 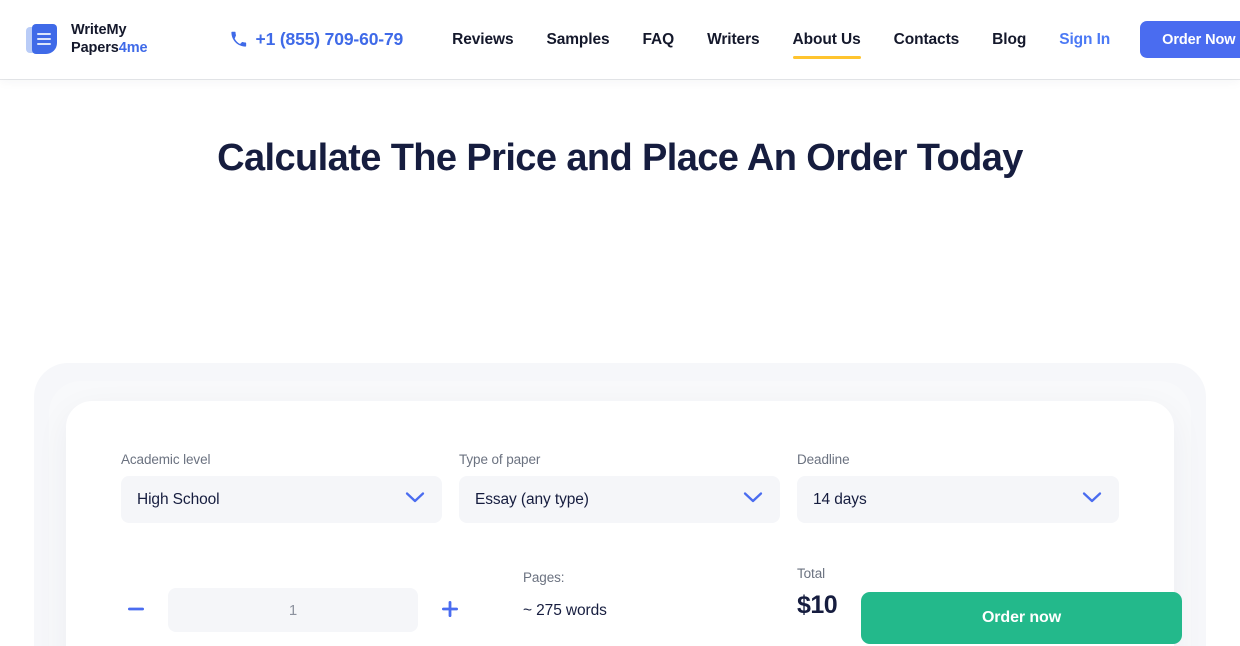 I want to click on minus-icon, so click(x=136, y=610).